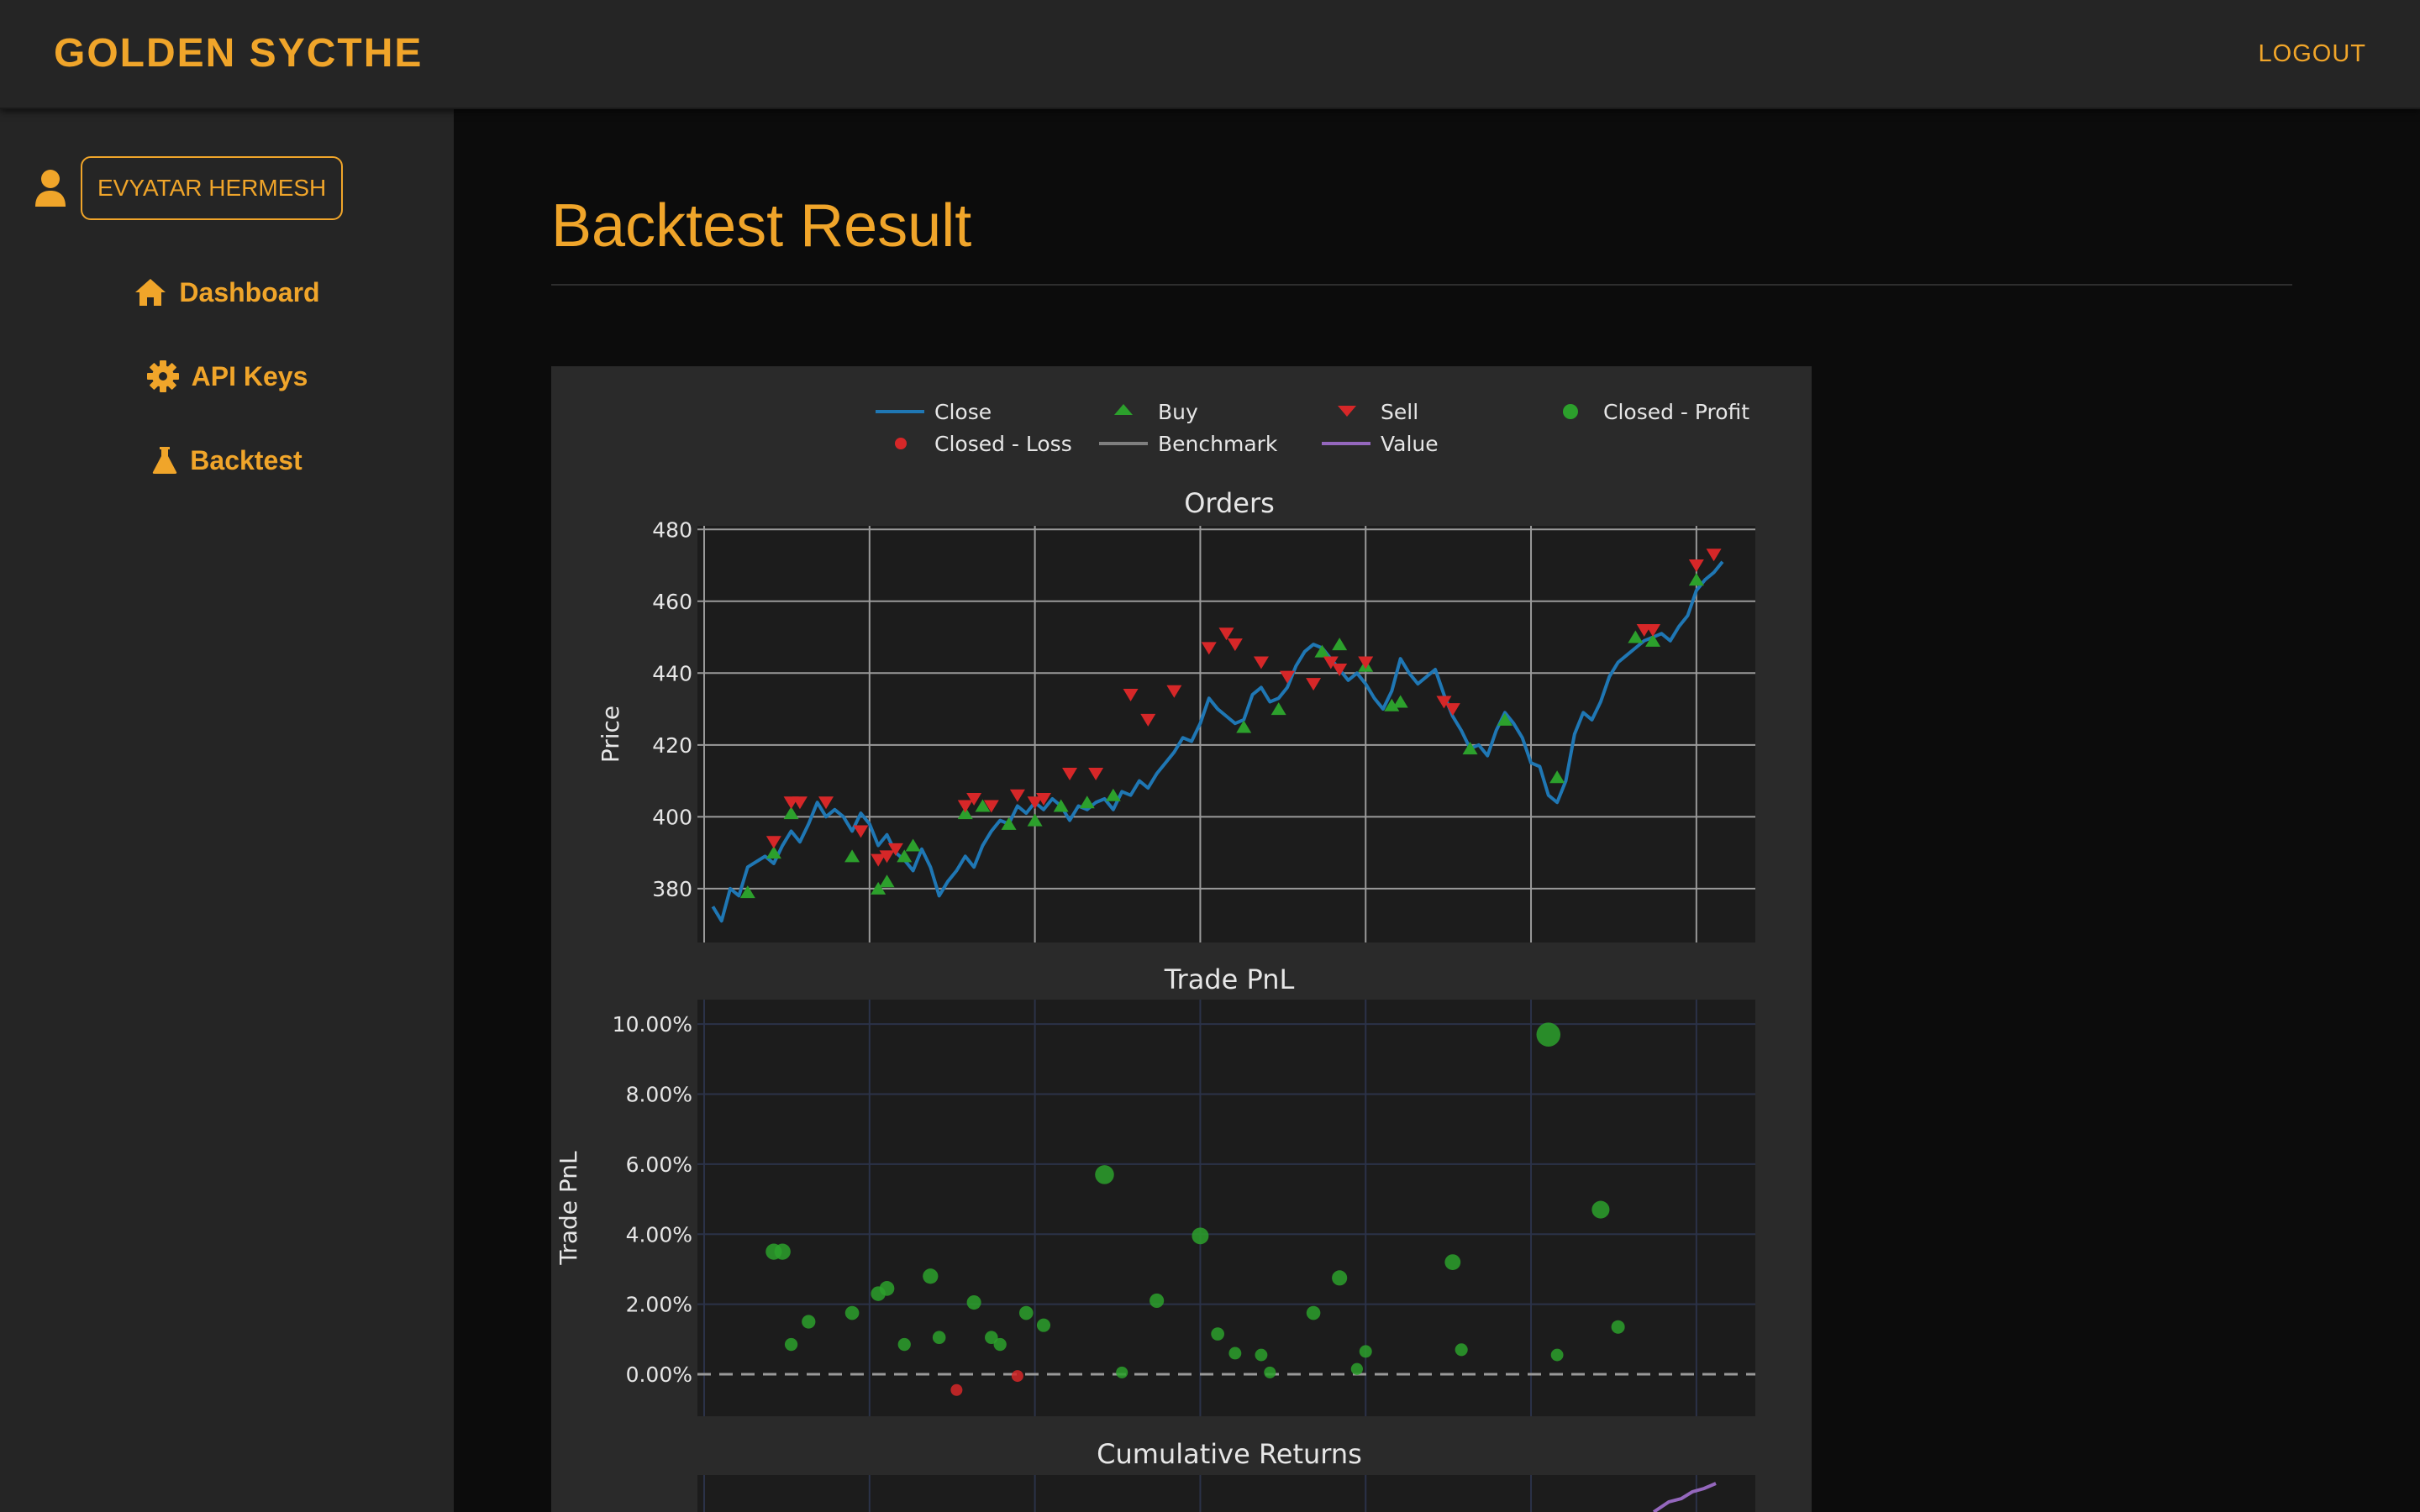  Describe the element at coordinates (246, 459) in the screenshot. I see `sidebar-item-label: Backtest` at that location.